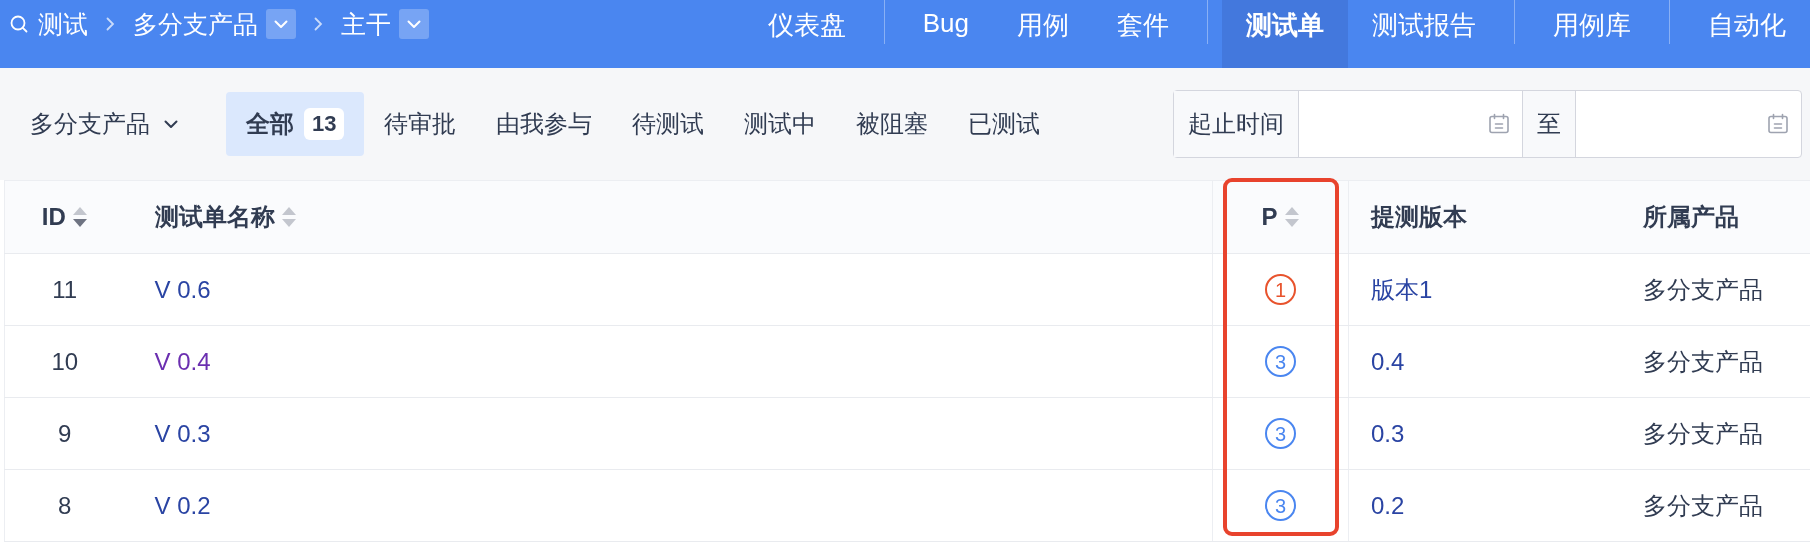 This screenshot has height=544, width=1810. I want to click on nav-tab: 仪表盘, so click(806, 34).